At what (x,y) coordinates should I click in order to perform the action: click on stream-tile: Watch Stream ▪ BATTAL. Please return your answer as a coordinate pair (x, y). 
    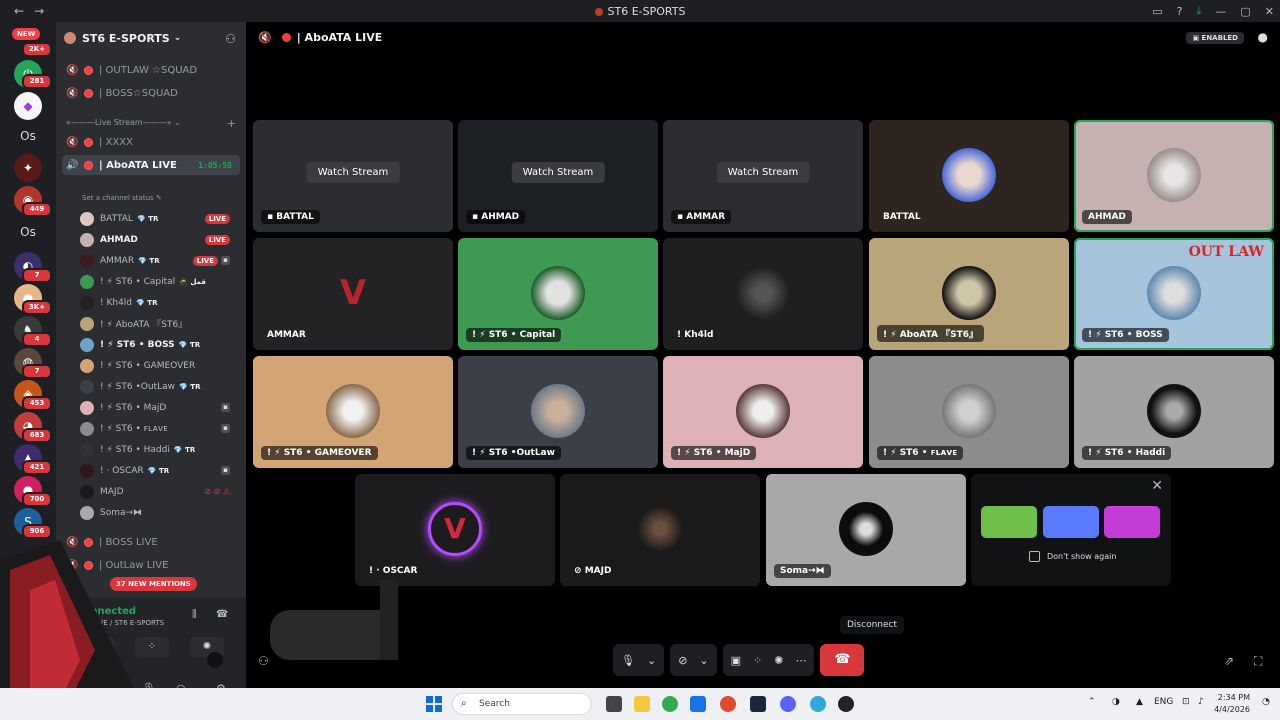
    Looking at the image, I should click on (353, 176).